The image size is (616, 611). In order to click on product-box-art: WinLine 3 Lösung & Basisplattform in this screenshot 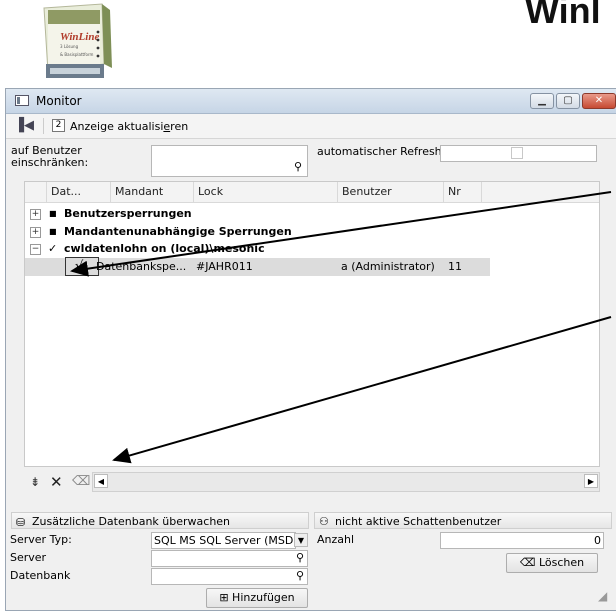, I will do `click(81, 41)`.